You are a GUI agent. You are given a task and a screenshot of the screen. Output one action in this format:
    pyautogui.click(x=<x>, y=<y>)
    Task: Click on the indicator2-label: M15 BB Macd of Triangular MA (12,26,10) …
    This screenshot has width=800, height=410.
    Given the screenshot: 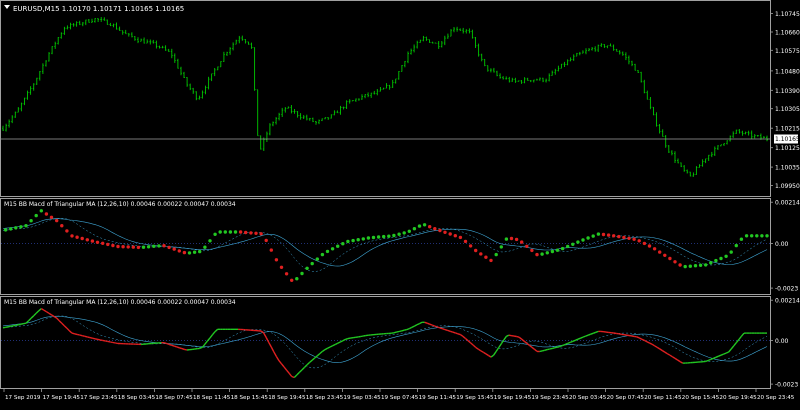 What is the action you would take?
    pyautogui.click(x=120, y=302)
    